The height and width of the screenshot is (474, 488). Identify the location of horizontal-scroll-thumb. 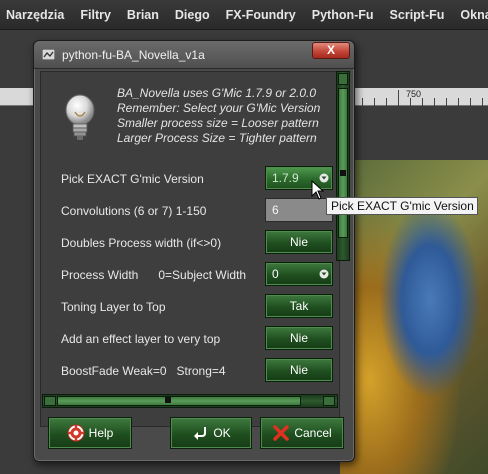
(179, 401).